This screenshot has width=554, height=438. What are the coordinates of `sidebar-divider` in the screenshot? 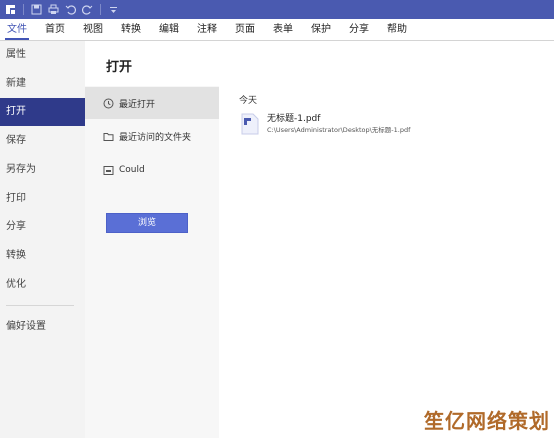 It's located at (40, 305).